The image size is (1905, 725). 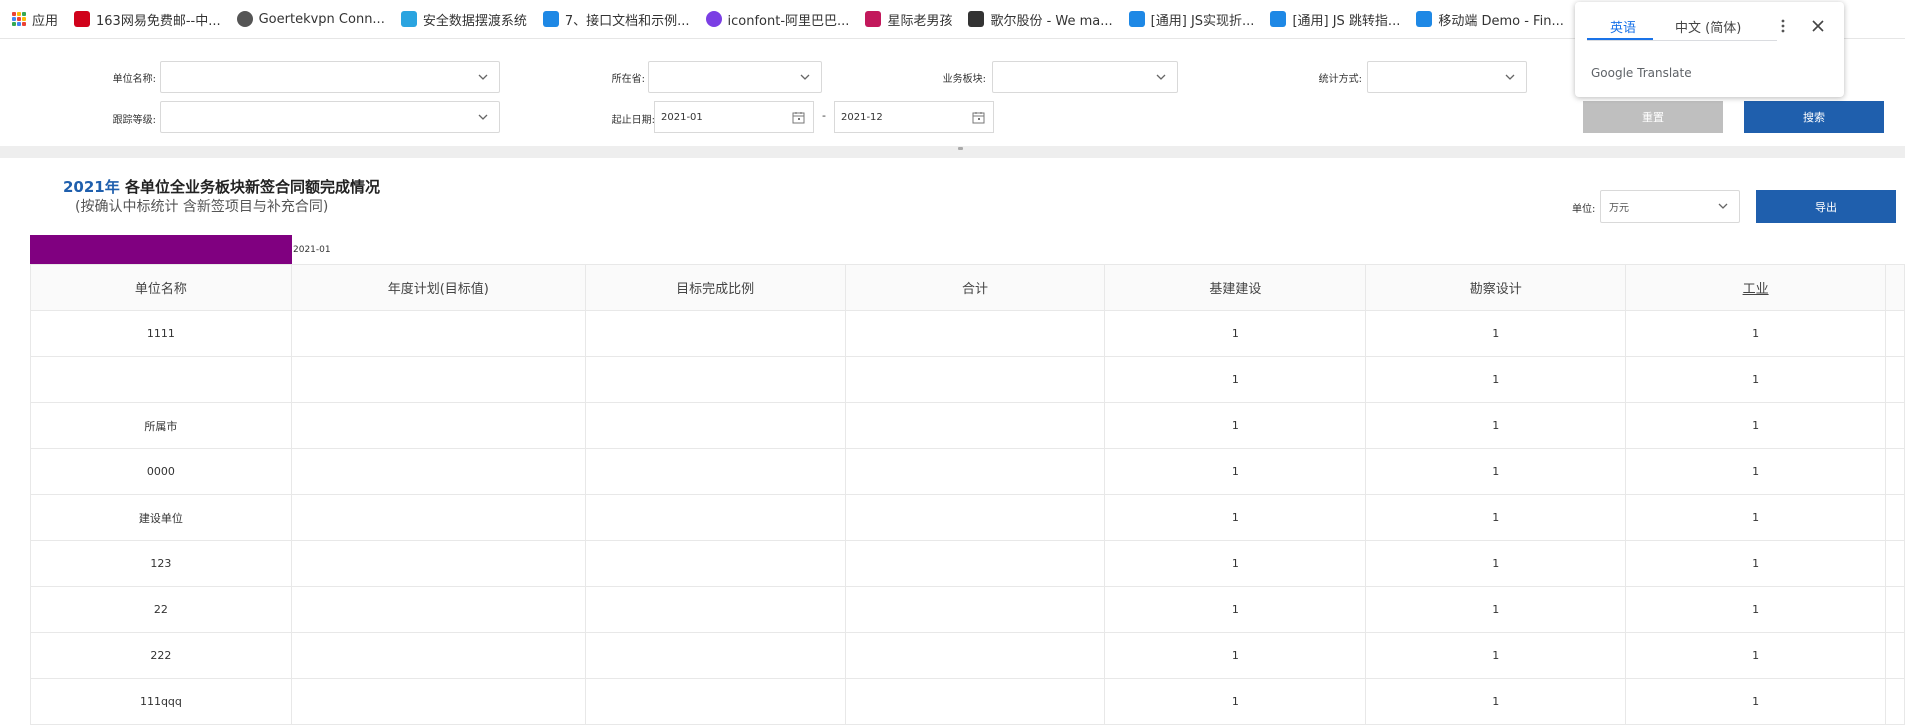 I want to click on segment-select, so click(x=1085, y=77).